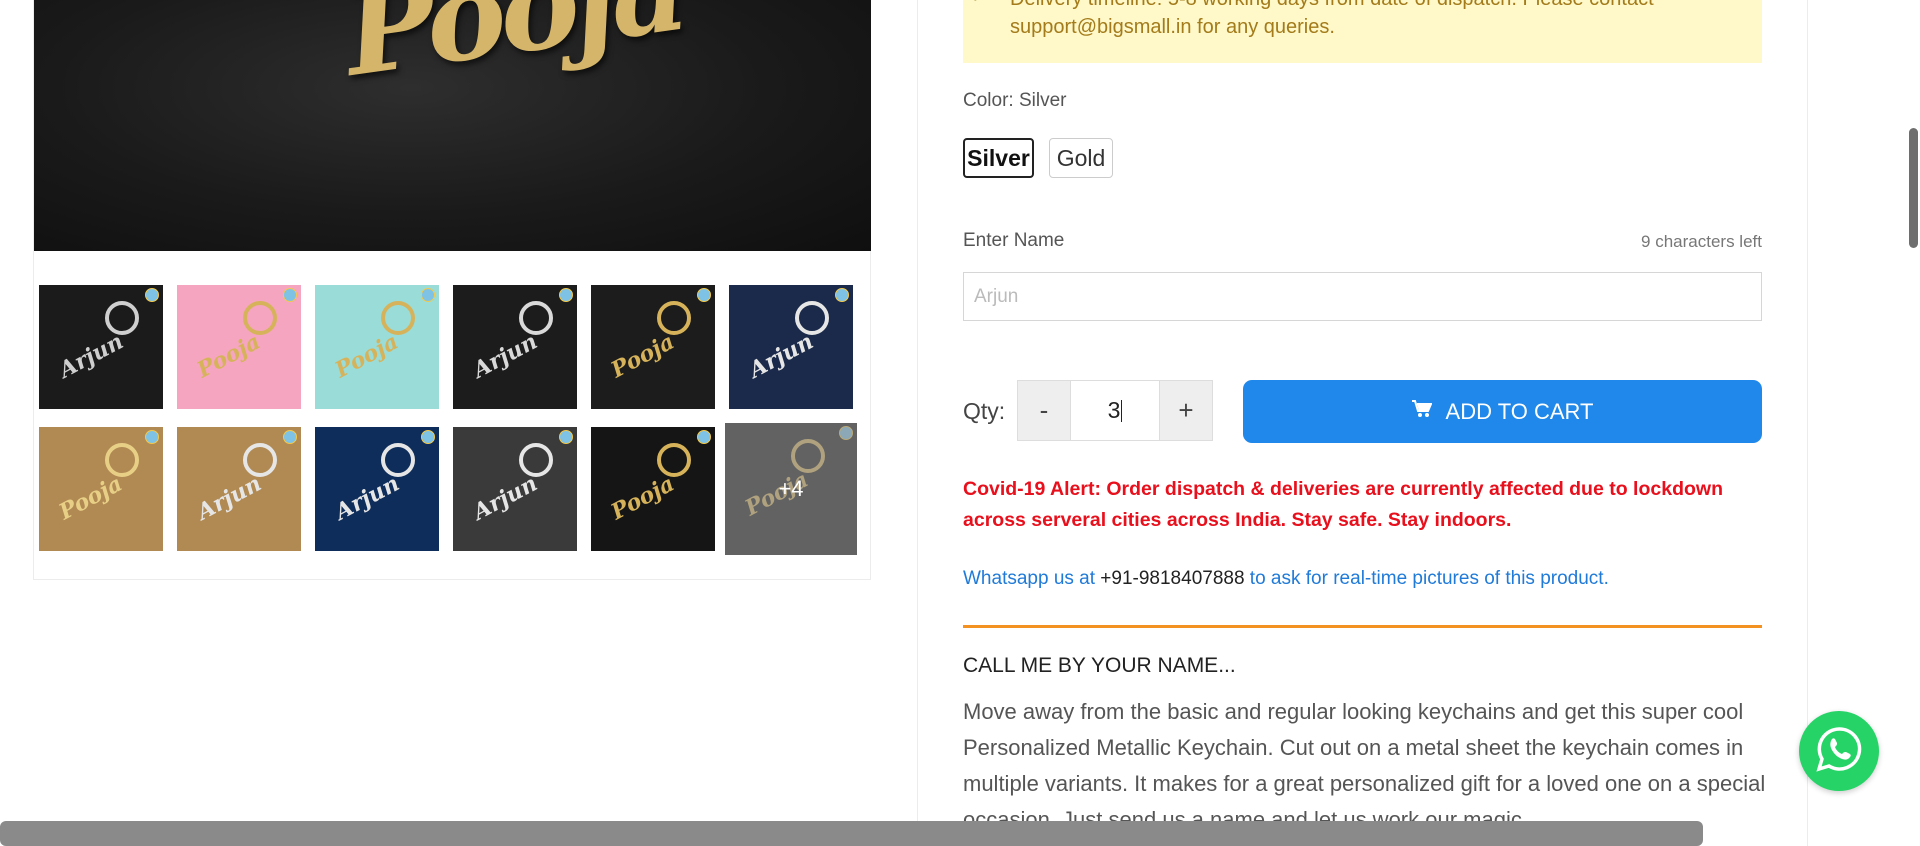 The image size is (1920, 846). What do you see at coordinates (1912, 423) in the screenshot?
I see `vertical-scrollbar` at bounding box center [1912, 423].